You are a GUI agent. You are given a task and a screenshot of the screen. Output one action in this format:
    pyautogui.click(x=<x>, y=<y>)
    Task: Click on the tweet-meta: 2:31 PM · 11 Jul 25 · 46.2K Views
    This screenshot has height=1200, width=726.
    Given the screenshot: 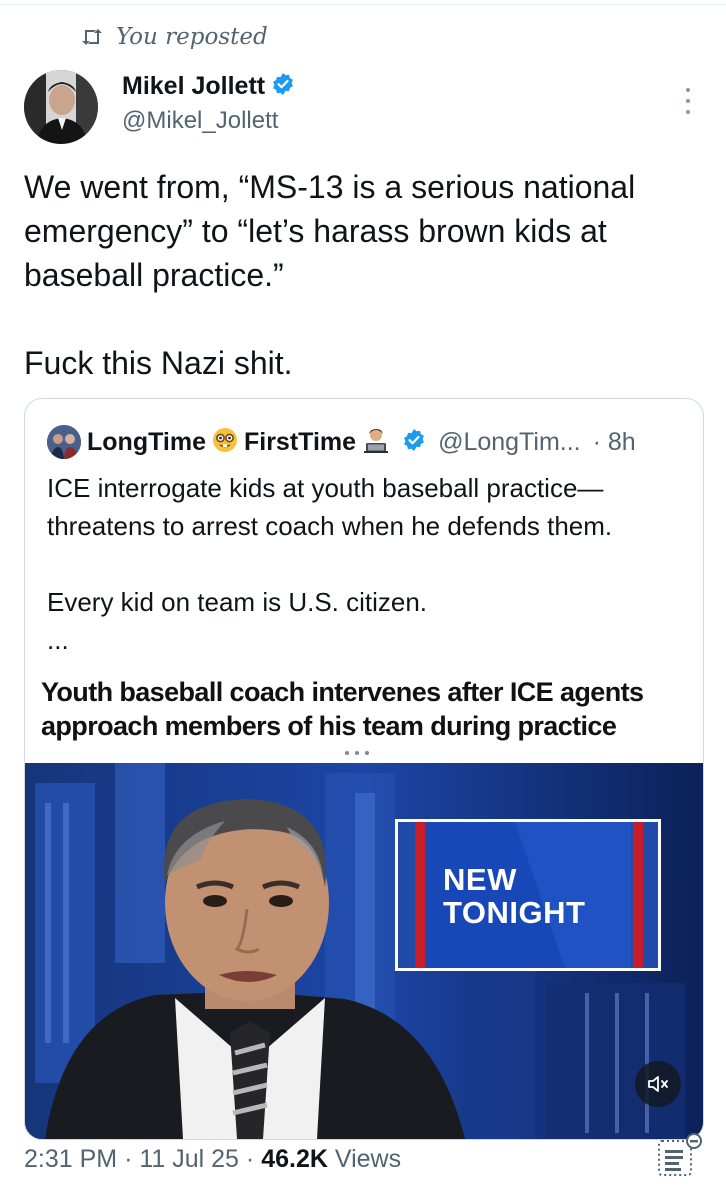 What is the action you would take?
    pyautogui.click(x=213, y=1159)
    